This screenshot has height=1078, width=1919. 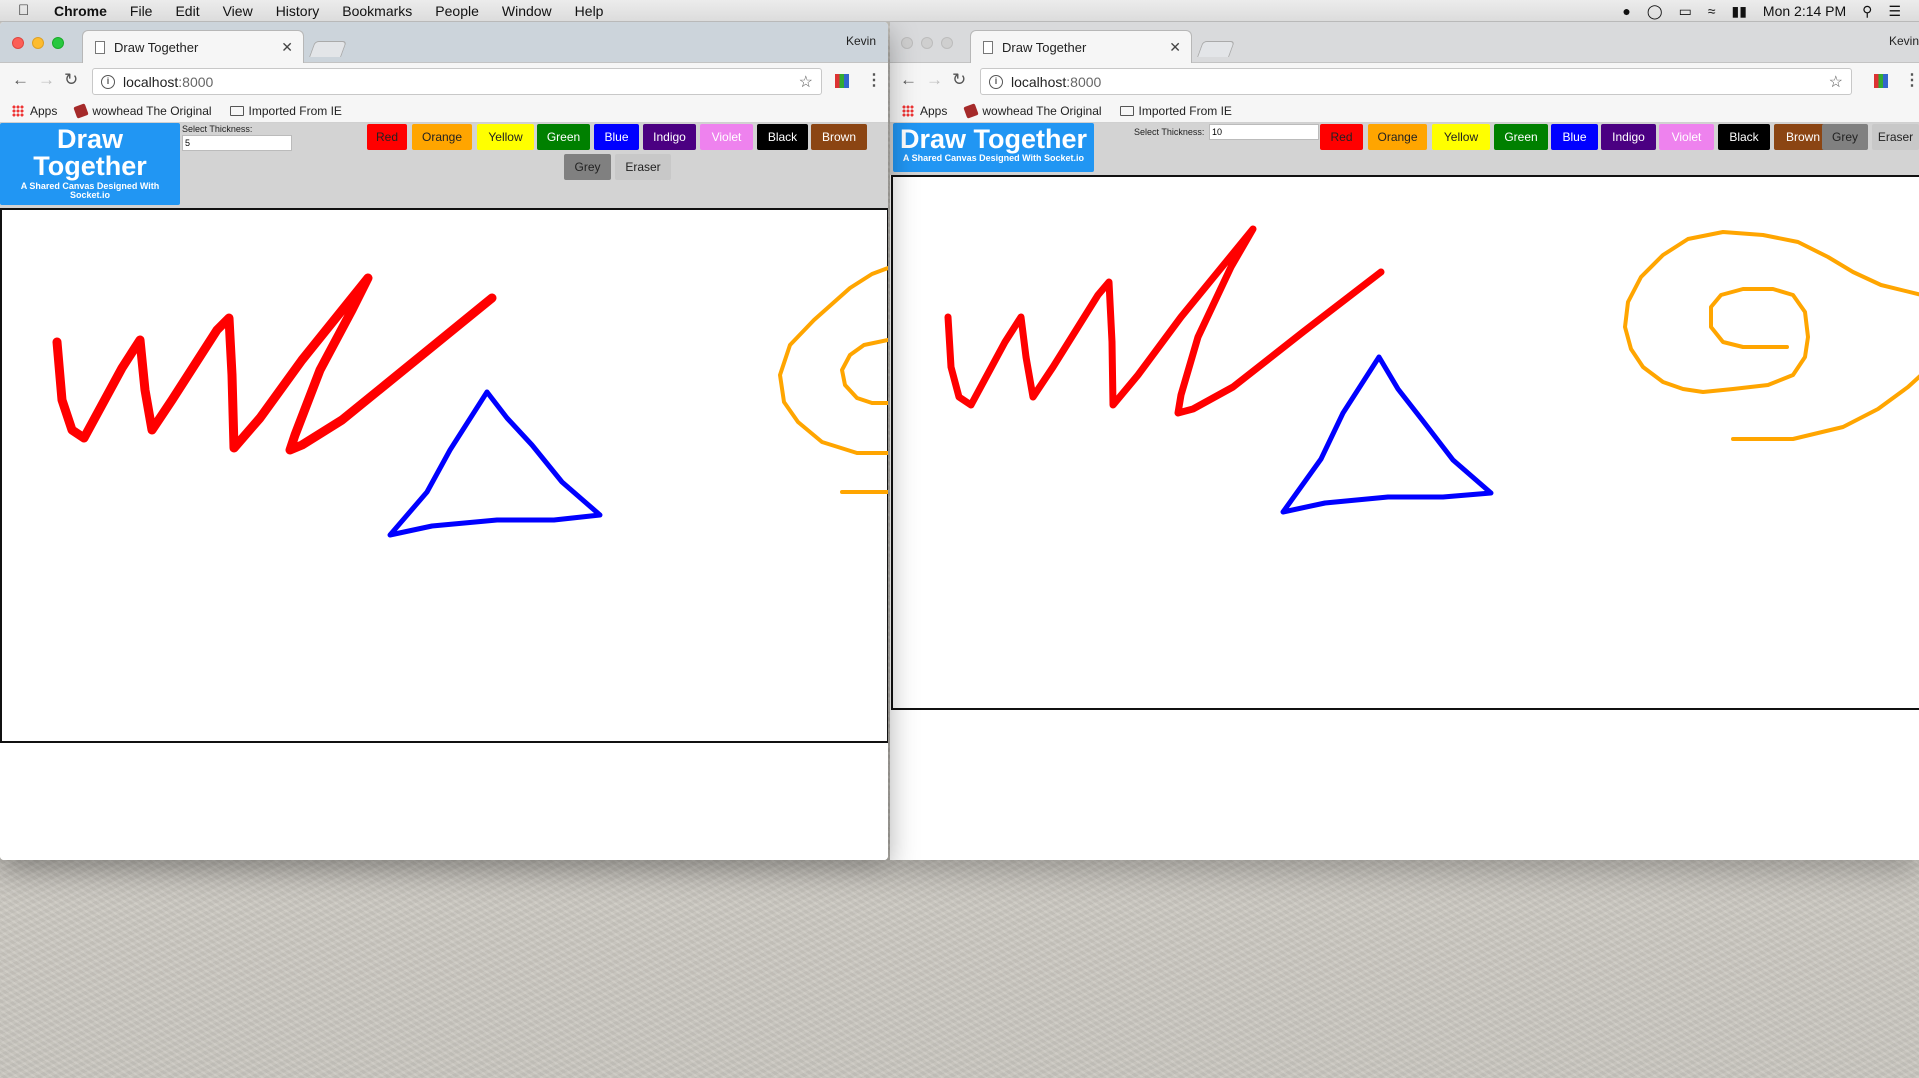 I want to click on logo-subtitle: A Shared Canvas Designed With Socket.io, so click(x=993, y=158).